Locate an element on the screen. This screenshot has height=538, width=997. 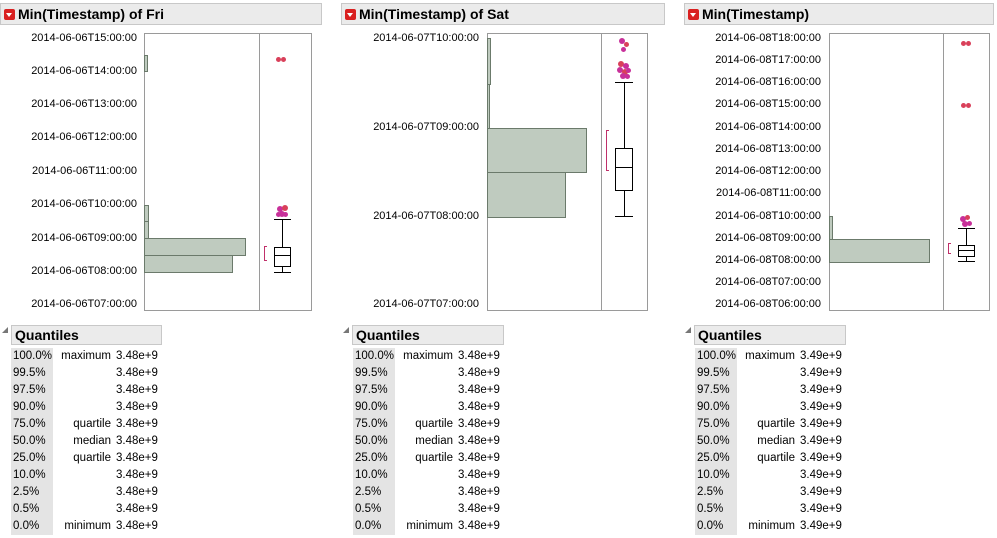
y-axis-label: 2014-06-08T11:00:00 is located at coordinates (768, 193).